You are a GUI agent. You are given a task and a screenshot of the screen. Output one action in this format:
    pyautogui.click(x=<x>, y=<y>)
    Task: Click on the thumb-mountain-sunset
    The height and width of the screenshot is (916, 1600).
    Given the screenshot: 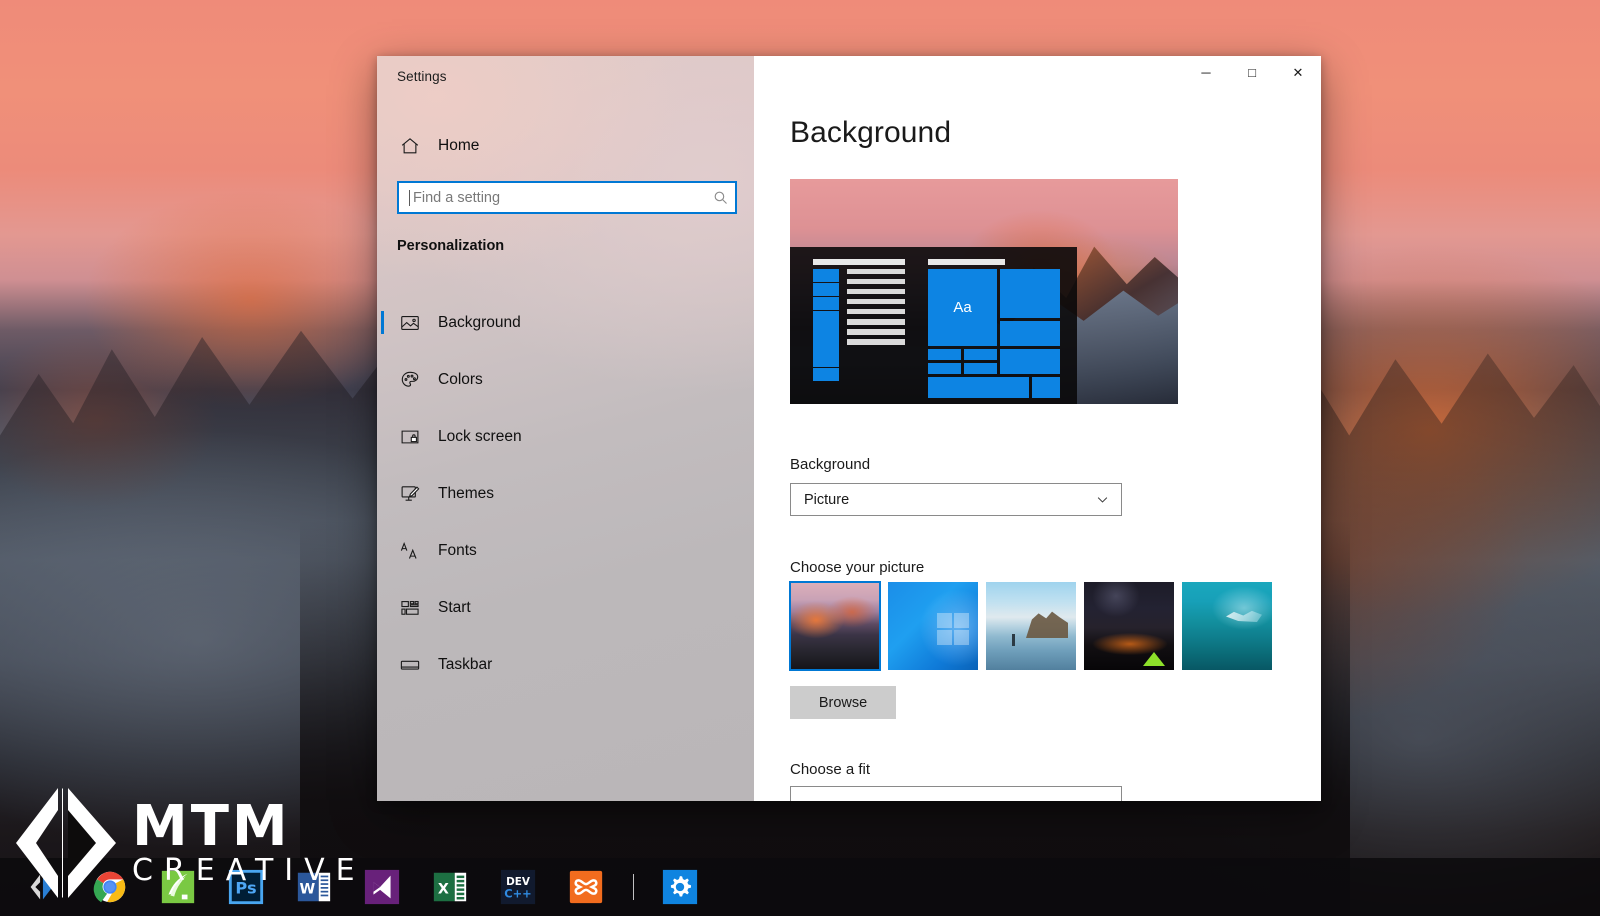 What is the action you would take?
    pyautogui.click(x=835, y=626)
    